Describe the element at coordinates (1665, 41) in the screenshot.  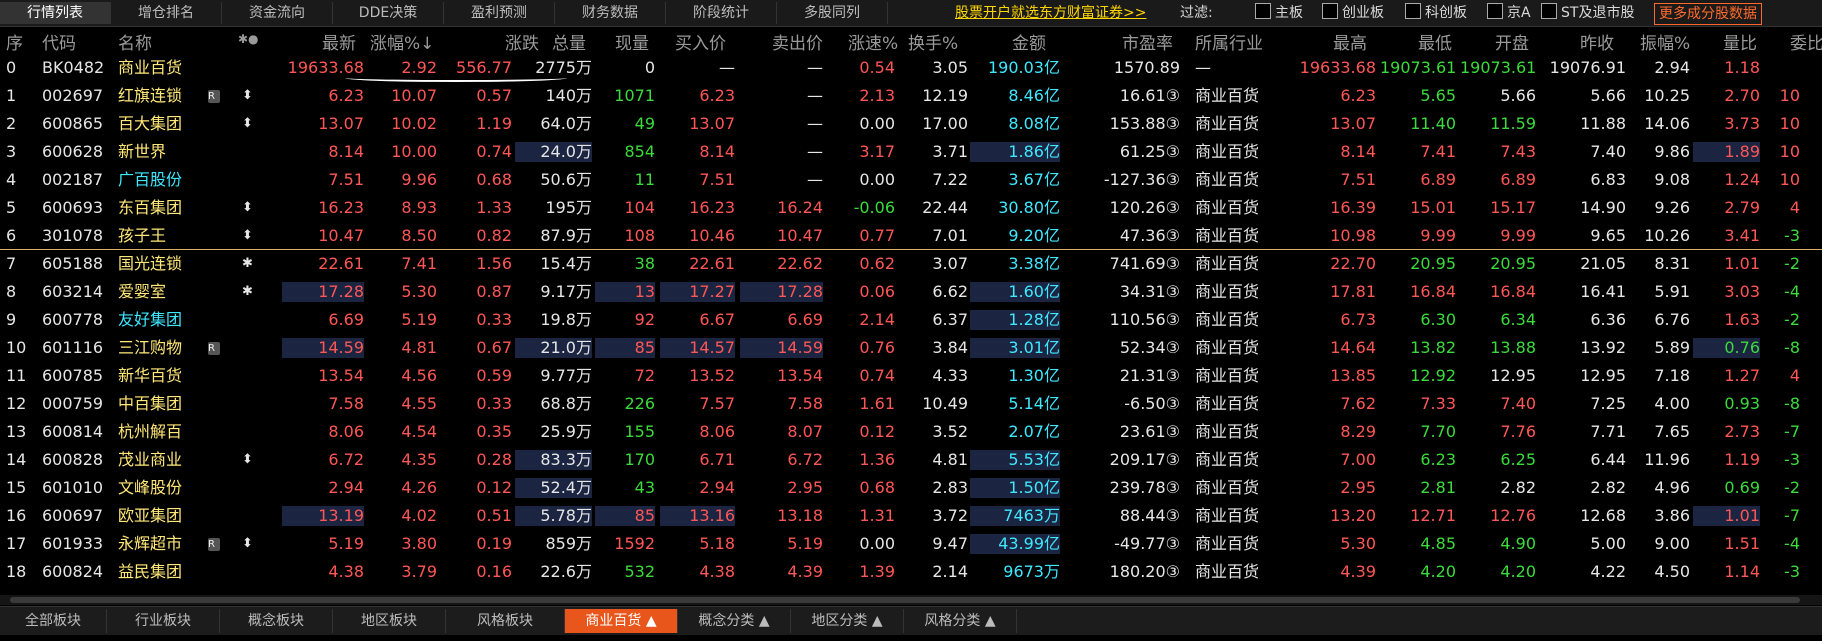
I see `col-amplitude: 振幅%` at that location.